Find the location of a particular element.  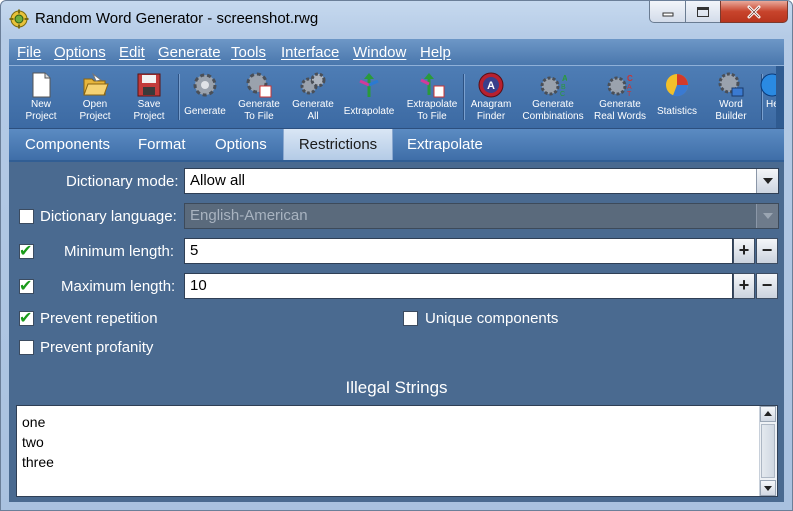

extrapolate-button: Extrapolate is located at coordinates (369, 97).